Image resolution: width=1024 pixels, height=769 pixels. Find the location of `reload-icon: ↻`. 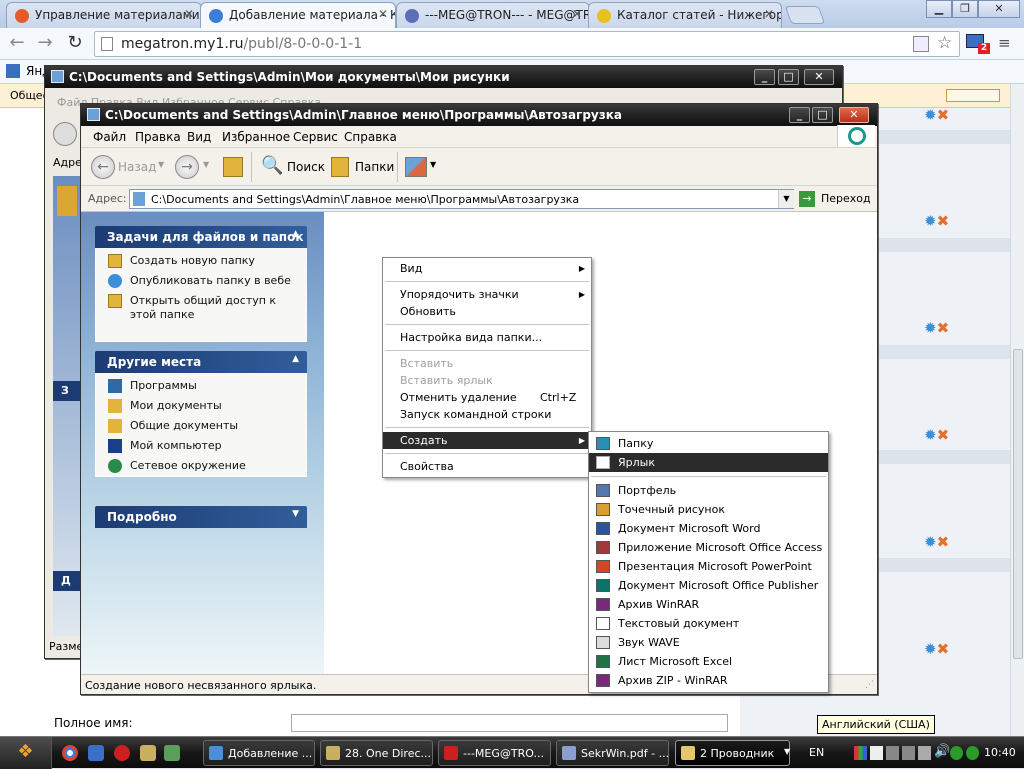

reload-icon: ↻ is located at coordinates (75, 44).